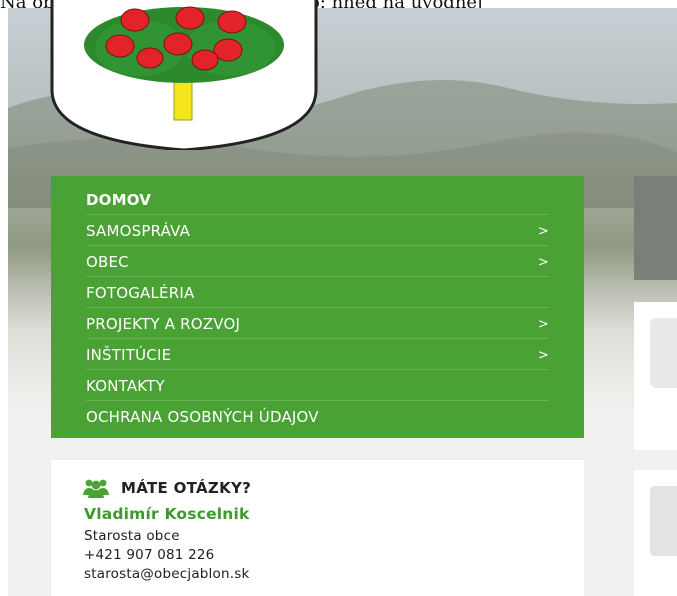 This screenshot has height=596, width=677. I want to click on menu-item-institucie: INŠTITÚCIE >, so click(317, 353).